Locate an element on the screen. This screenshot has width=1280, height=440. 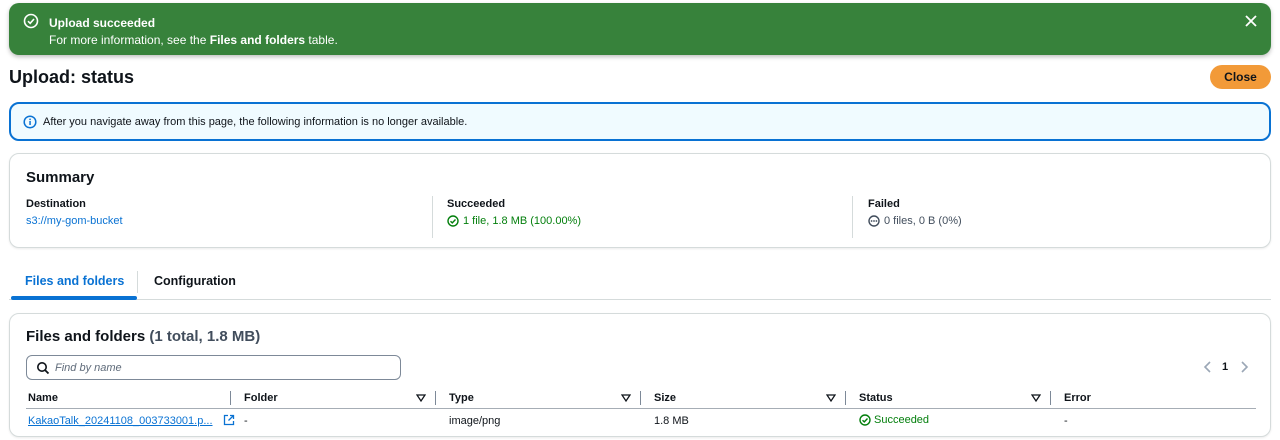
succeeded-column: Succeeded 1 file, 1.8 MB (100.00%) is located at coordinates (642, 217).